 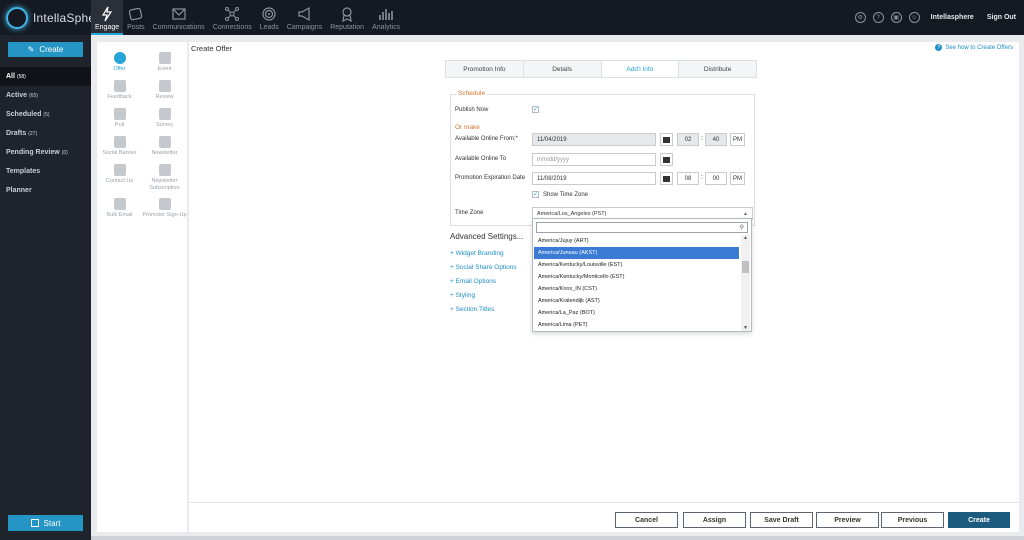 I want to click on help-icon: ?, so click(x=878, y=17).